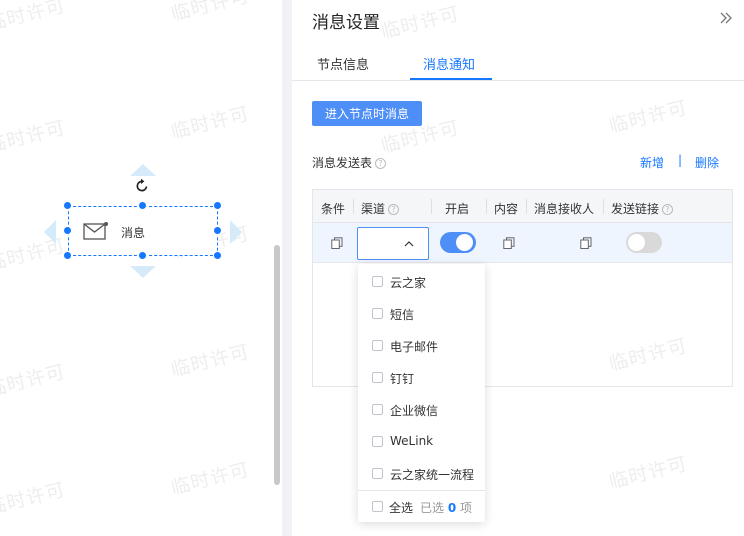  I want to click on header-condition: 条件, so click(333, 209).